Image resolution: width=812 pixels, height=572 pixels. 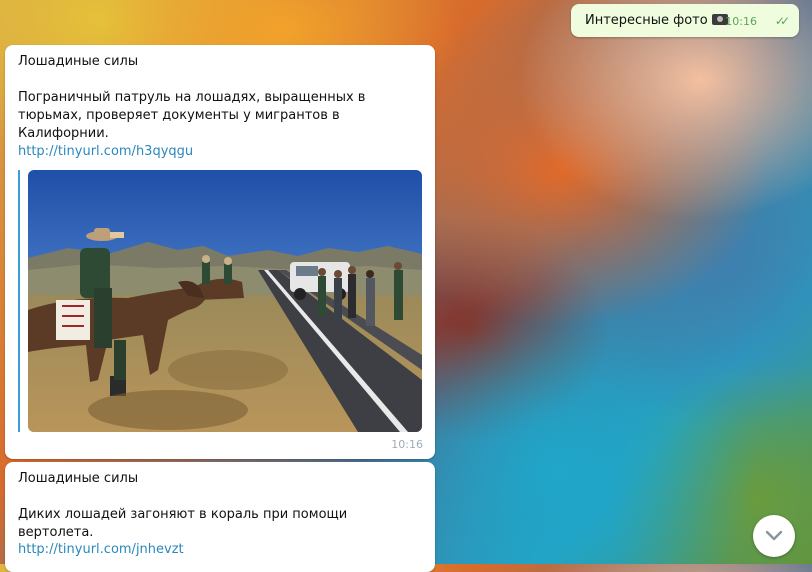 I want to click on message-link: http://tinyurl.com/jnhevzt, so click(x=101, y=549).